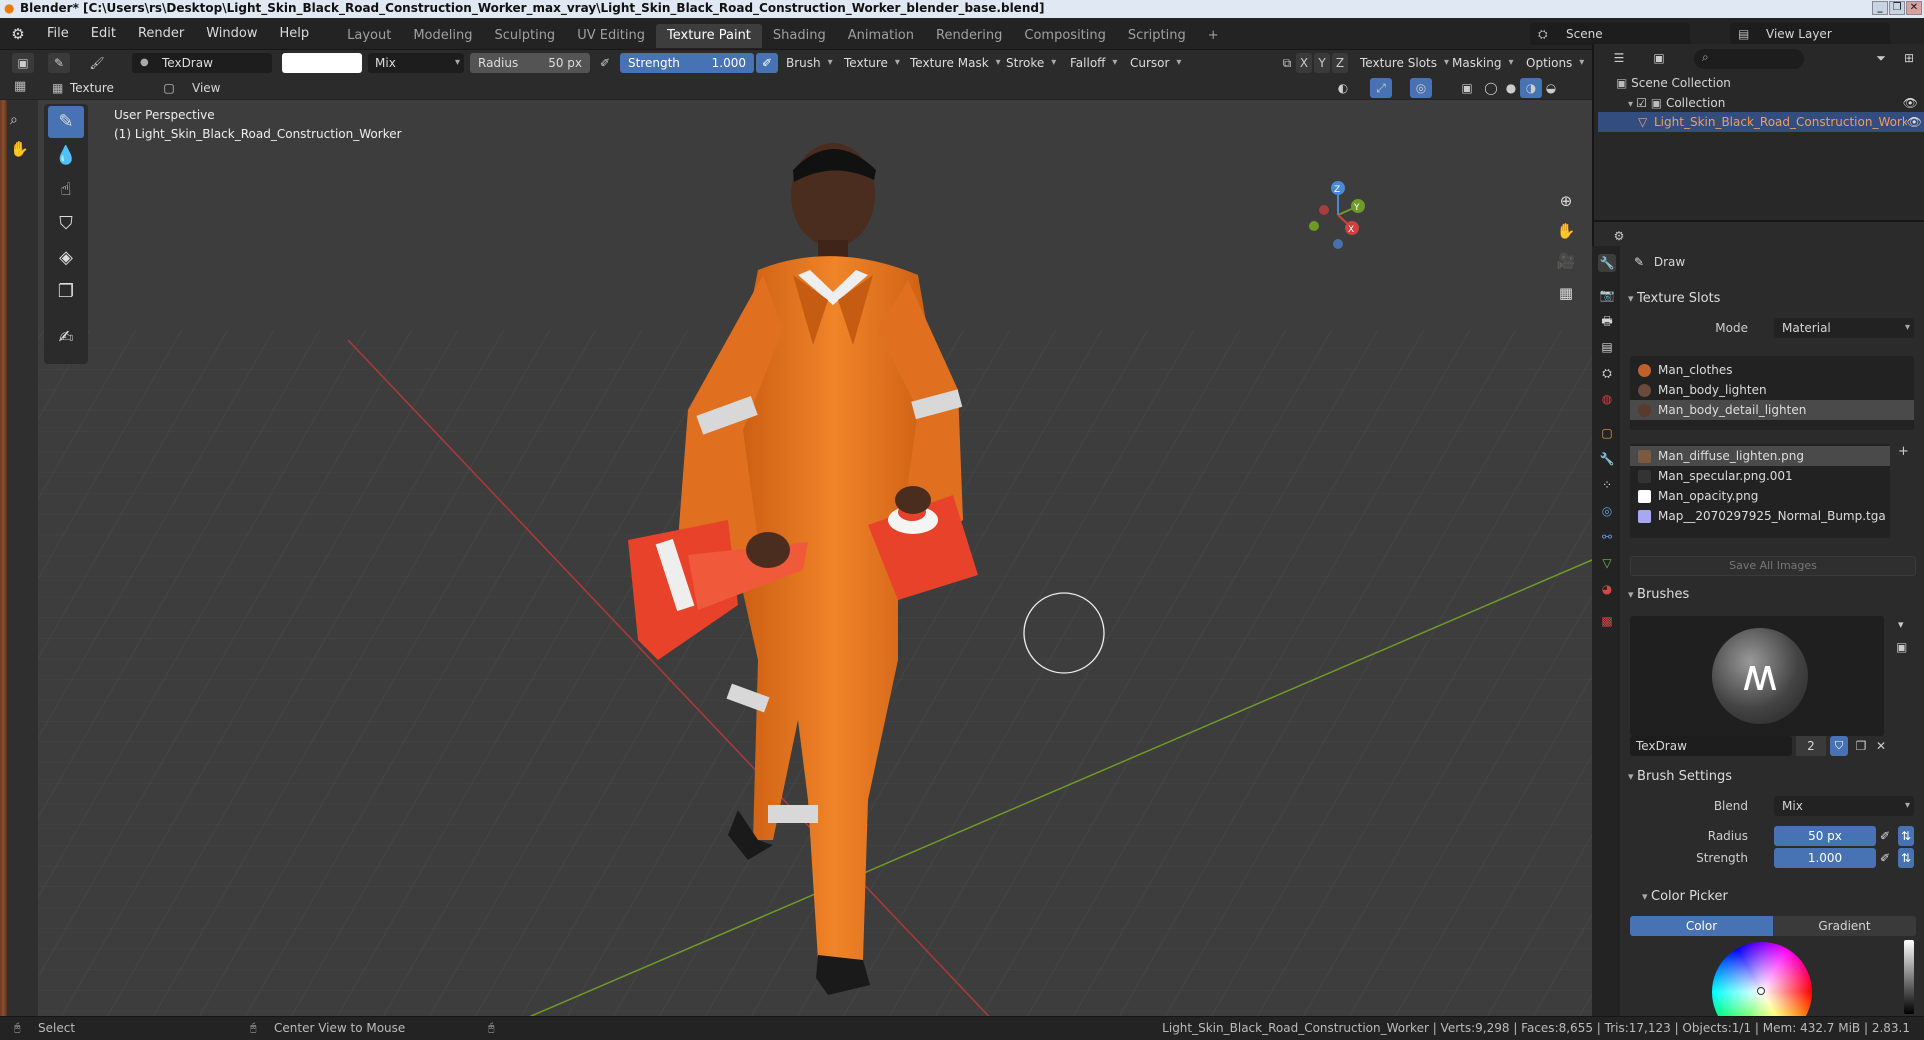 The image size is (1924, 1040). I want to click on brush-settings-panel-header: Brush Settings, so click(1772, 777).